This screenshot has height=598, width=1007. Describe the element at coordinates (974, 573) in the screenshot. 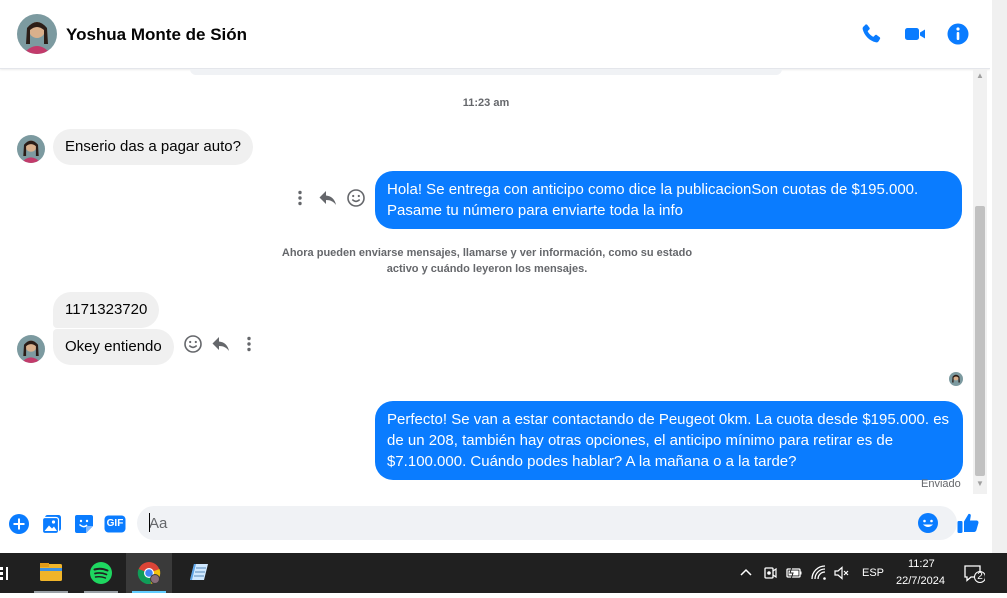

I see `notification-center-icon: 2` at that location.